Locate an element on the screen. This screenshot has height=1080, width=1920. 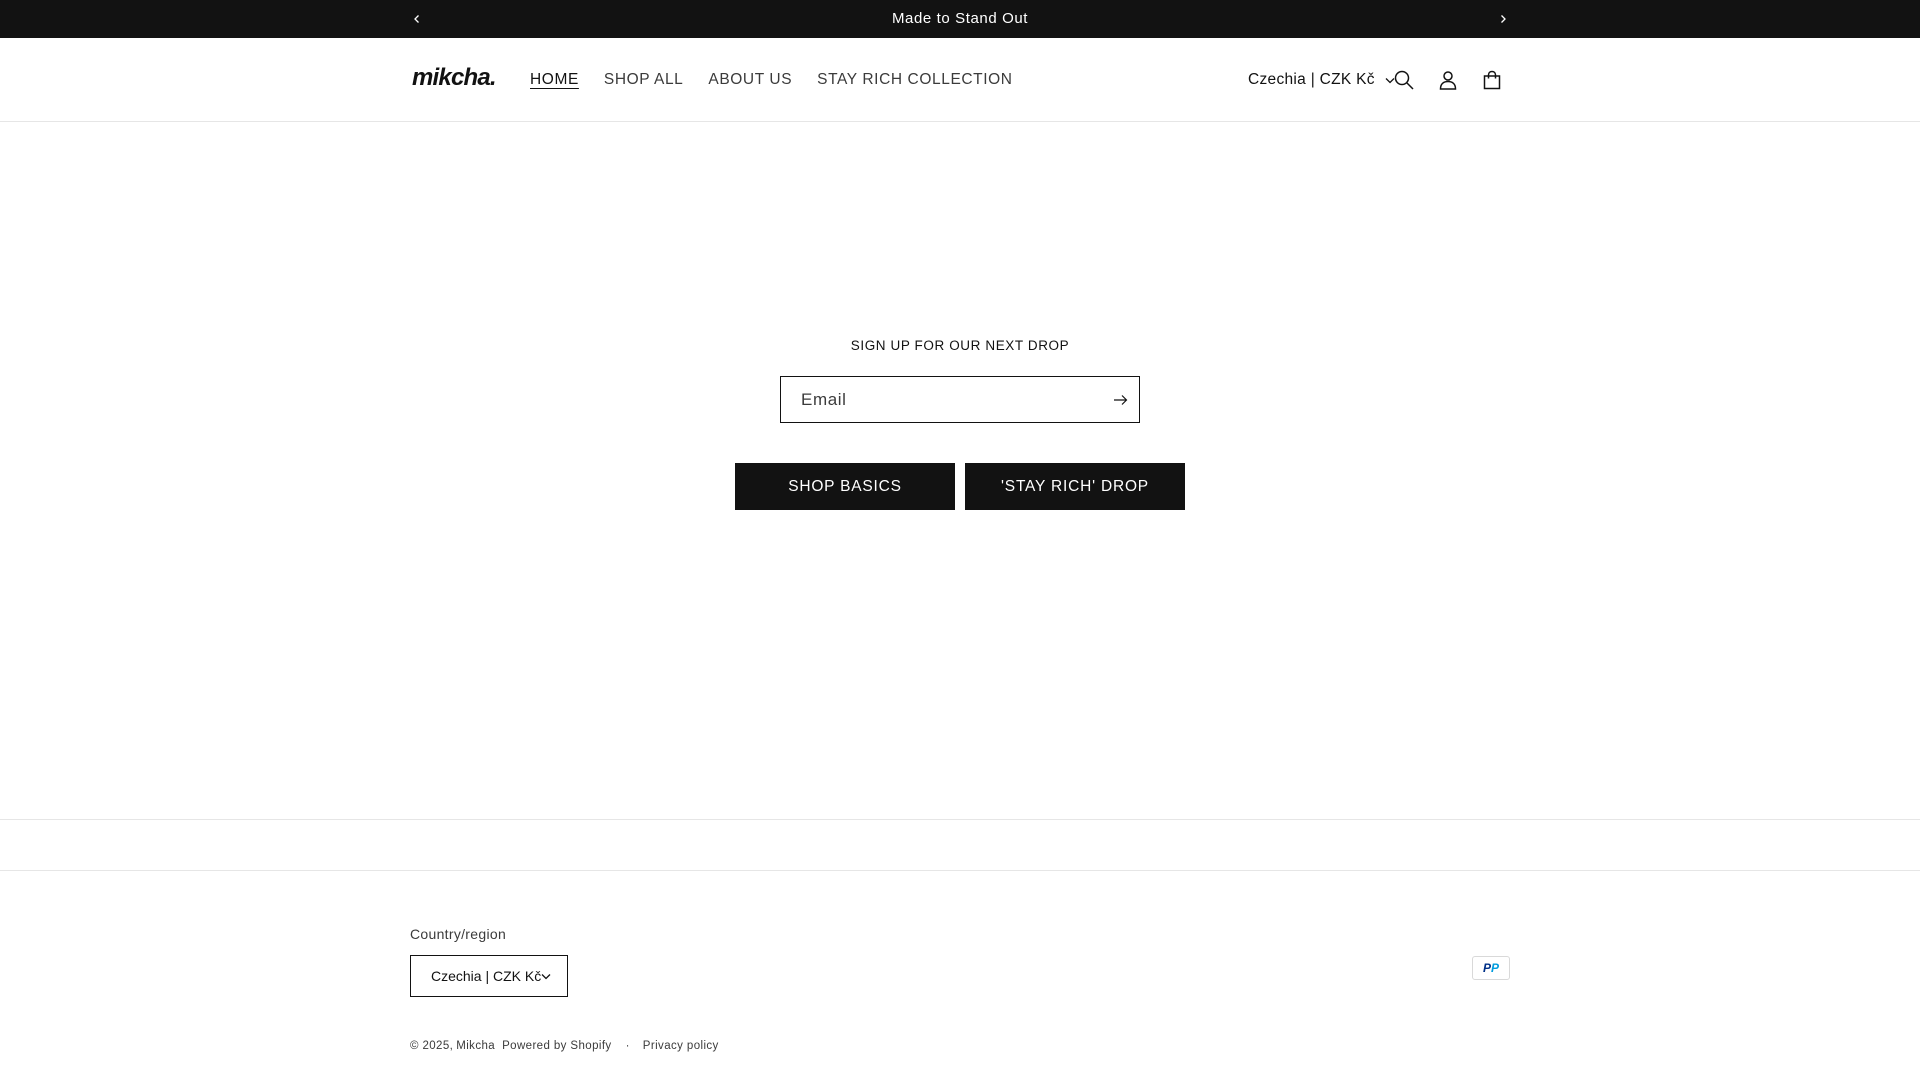
search-button is located at coordinates (1404, 80).